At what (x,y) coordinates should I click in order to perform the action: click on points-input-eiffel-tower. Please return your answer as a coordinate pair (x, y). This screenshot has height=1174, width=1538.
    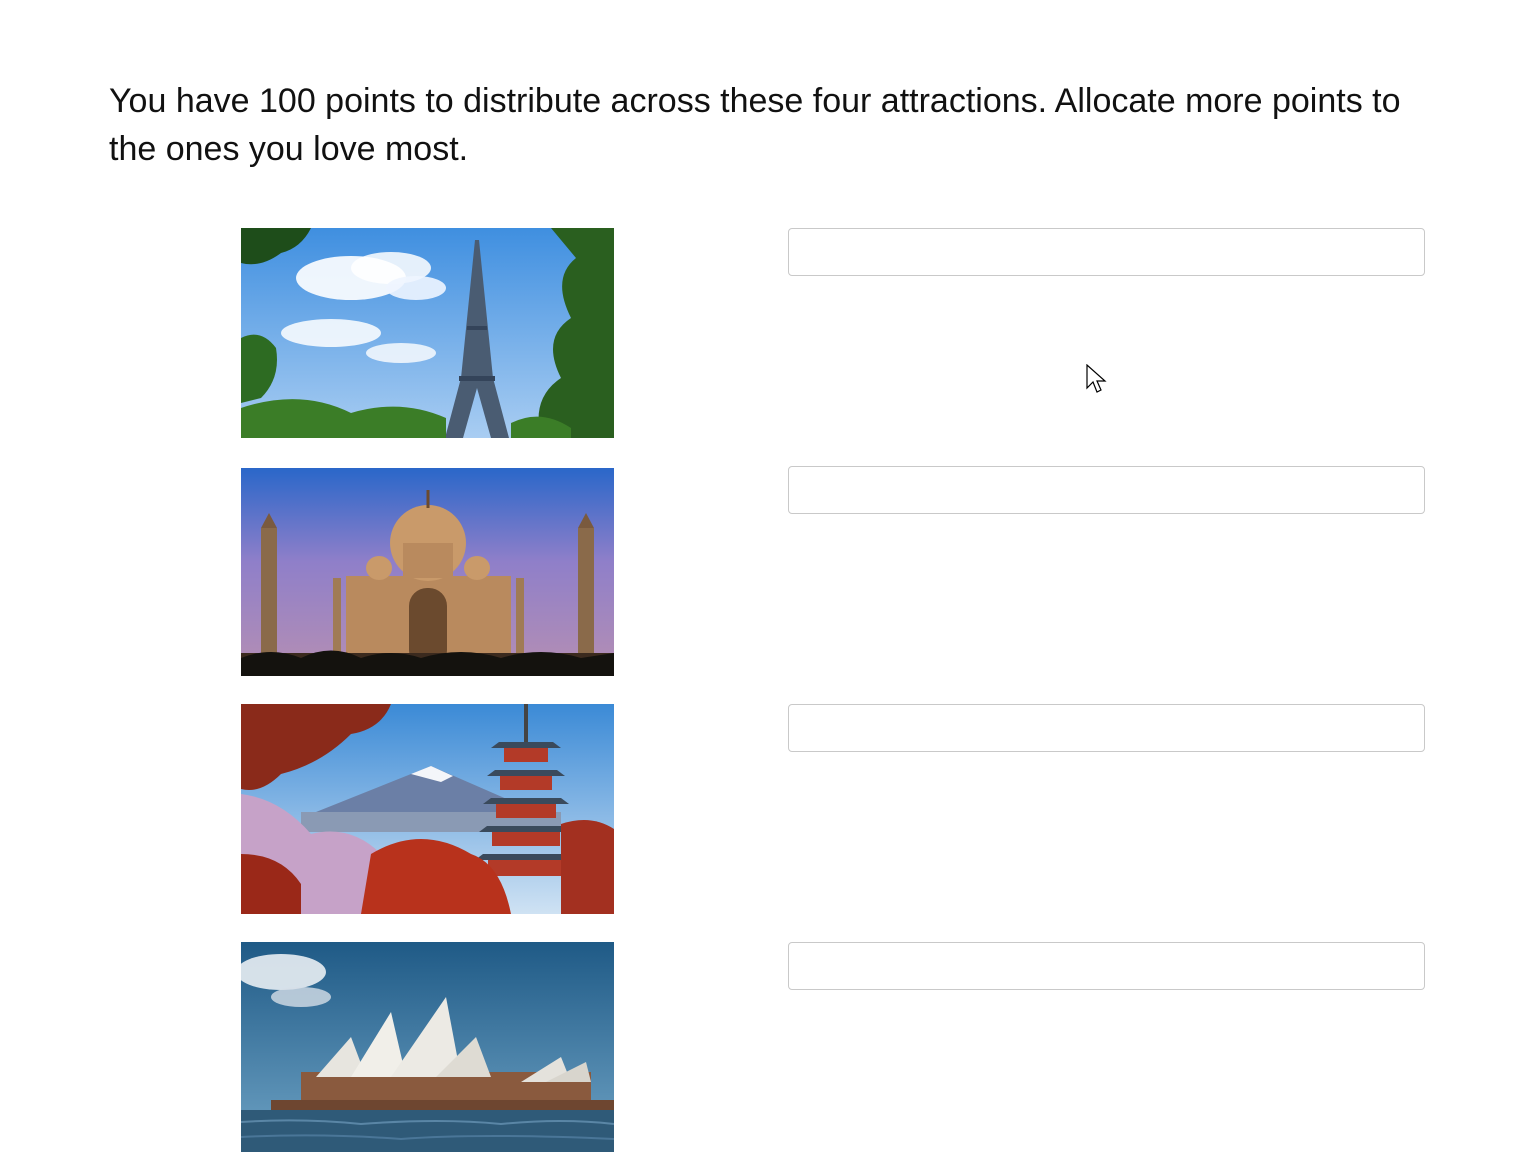
    Looking at the image, I should click on (1106, 252).